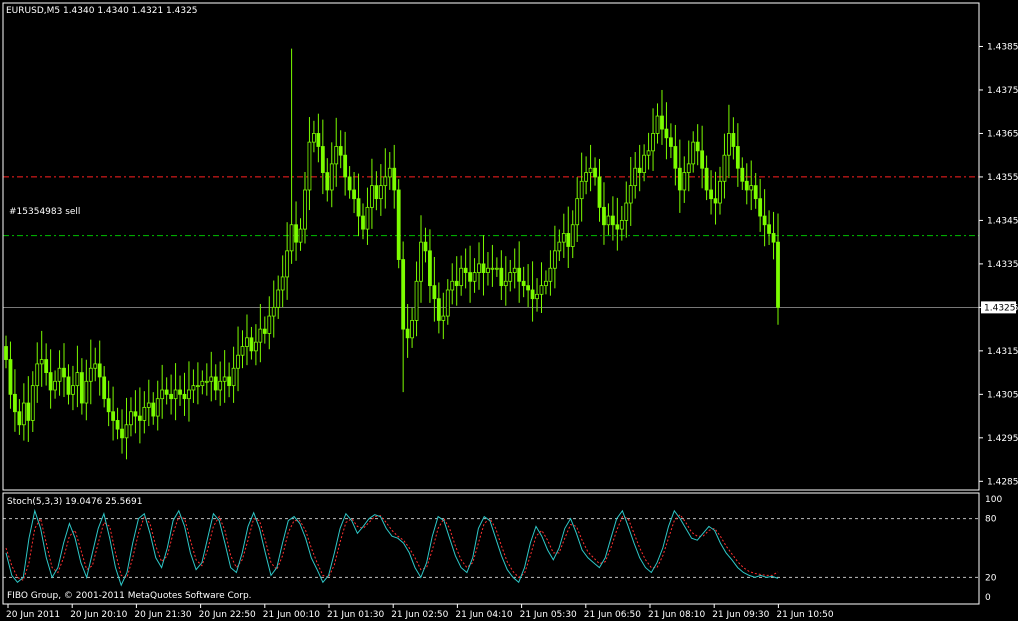 Image resolution: width=1018 pixels, height=621 pixels. Describe the element at coordinates (1002, 352) in the screenshot. I see `price-tick-label: 1.4315` at that location.